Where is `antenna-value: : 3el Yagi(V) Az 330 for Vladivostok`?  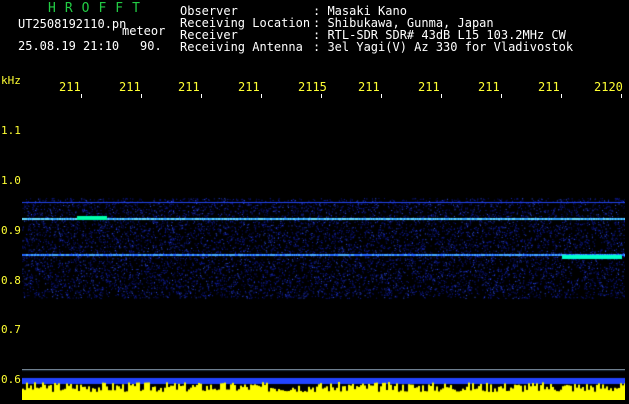 antenna-value: : 3el Yagi(V) Az 330 for Vladivostok is located at coordinates (443, 47).